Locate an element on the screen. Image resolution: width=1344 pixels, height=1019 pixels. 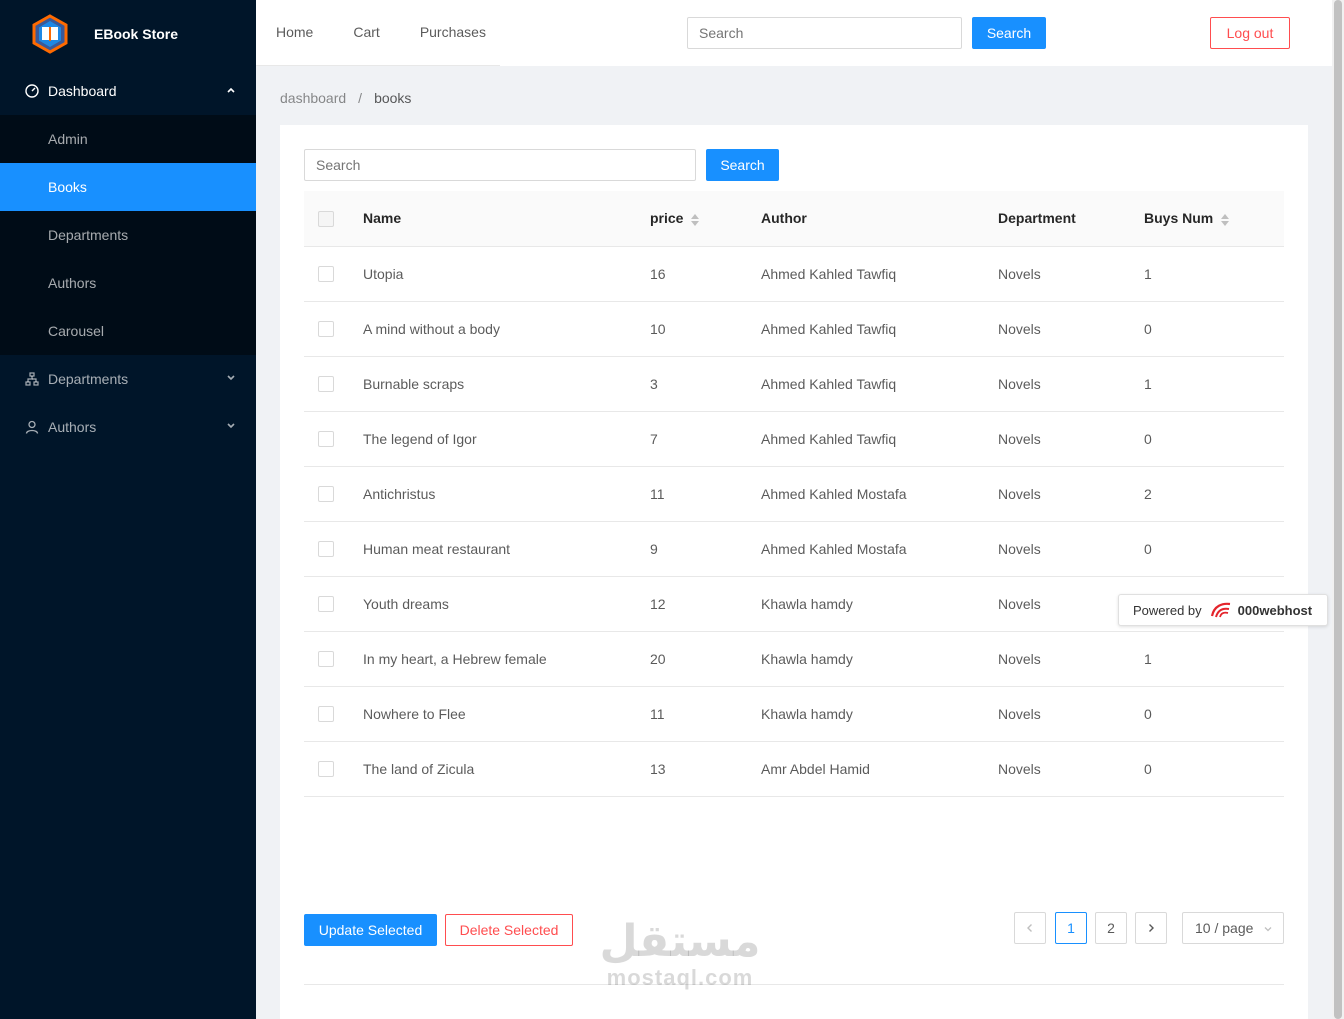
sidebar-item-admin: Admin is located at coordinates (128, 139).